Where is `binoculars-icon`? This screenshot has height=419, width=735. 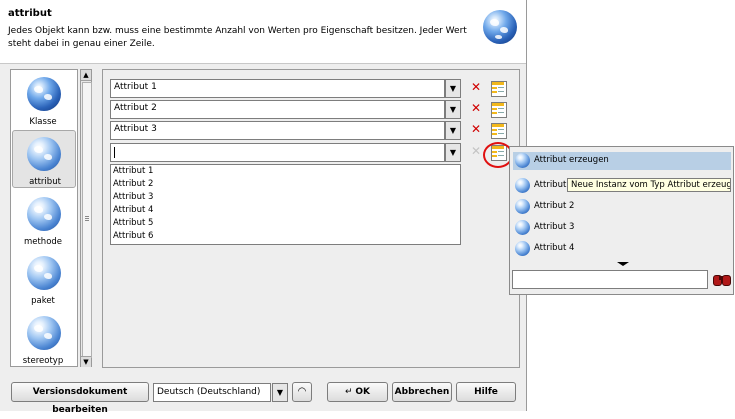 binoculars-icon is located at coordinates (721, 279).